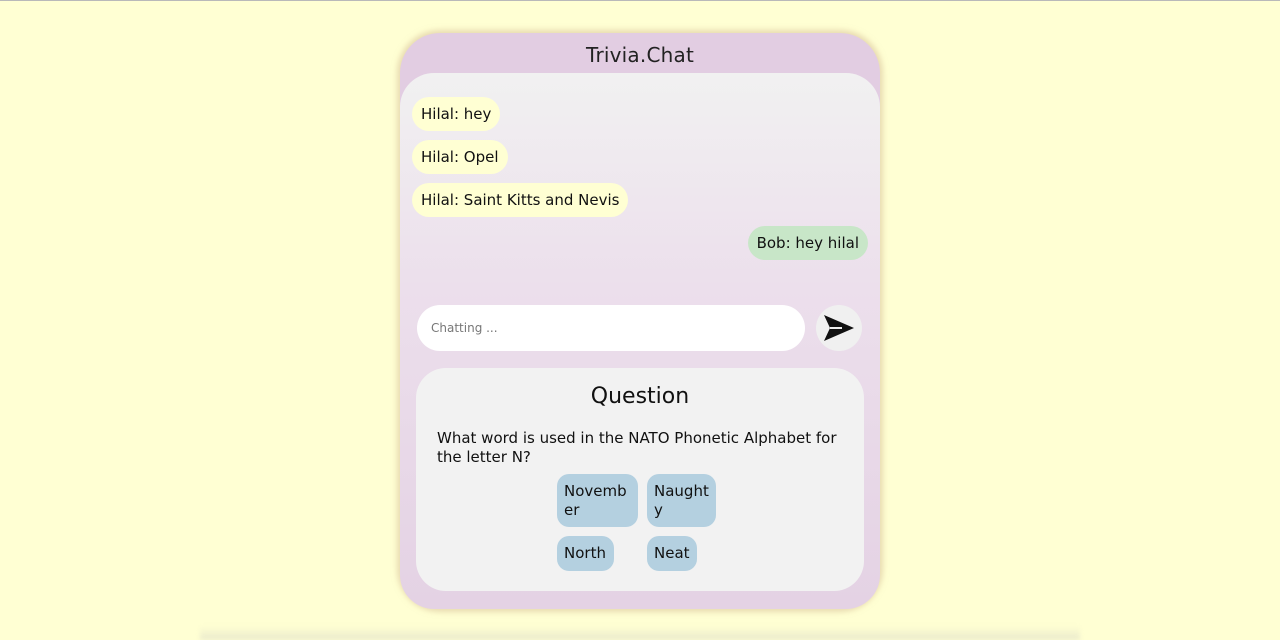  Describe the element at coordinates (672, 553) in the screenshot. I see `answer-button: Neat` at that location.